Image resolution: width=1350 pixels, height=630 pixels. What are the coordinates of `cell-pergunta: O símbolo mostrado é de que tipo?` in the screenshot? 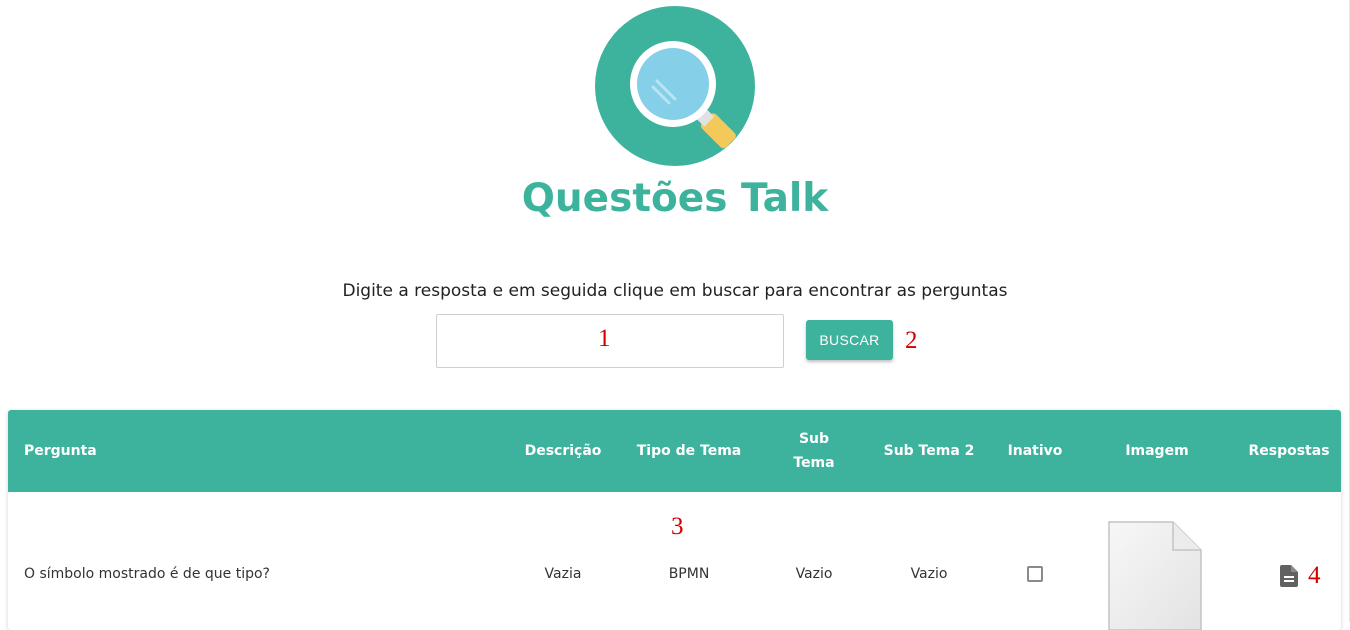 It's located at (147, 574).